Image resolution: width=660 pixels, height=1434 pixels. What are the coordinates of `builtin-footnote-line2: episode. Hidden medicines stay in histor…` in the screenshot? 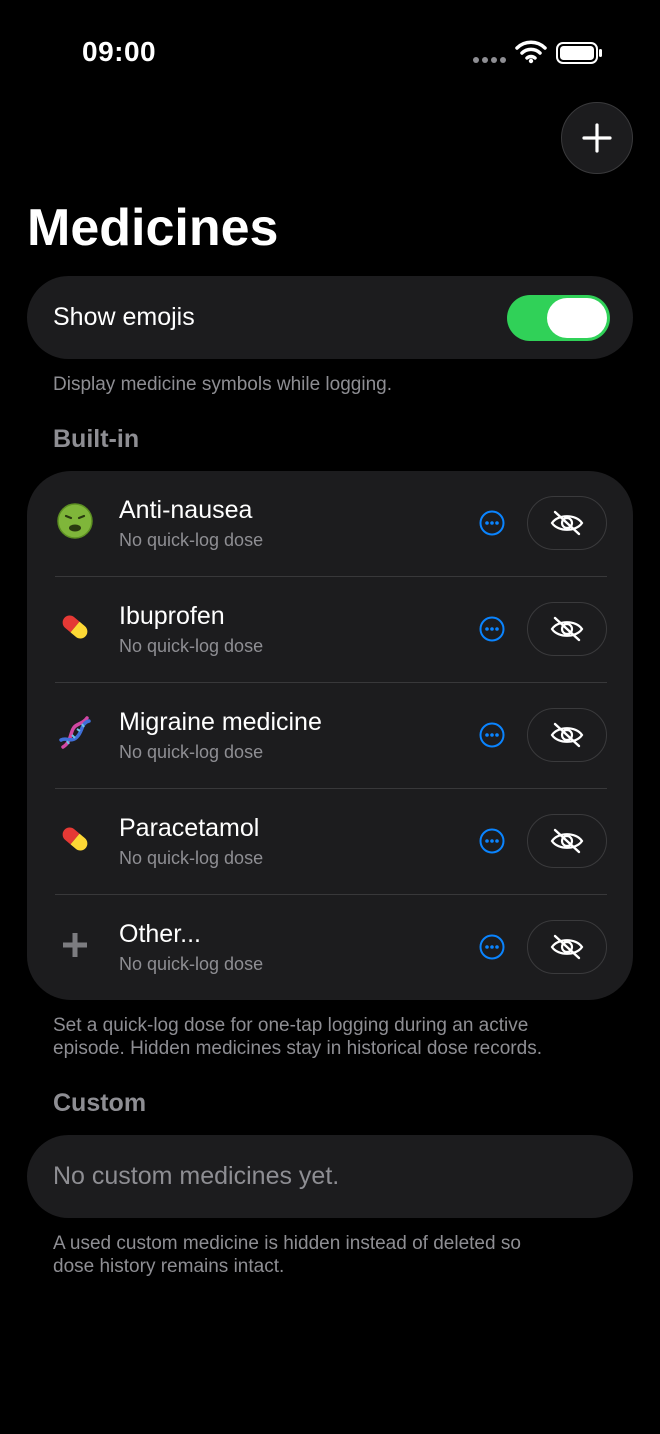 It's located at (297, 1048).